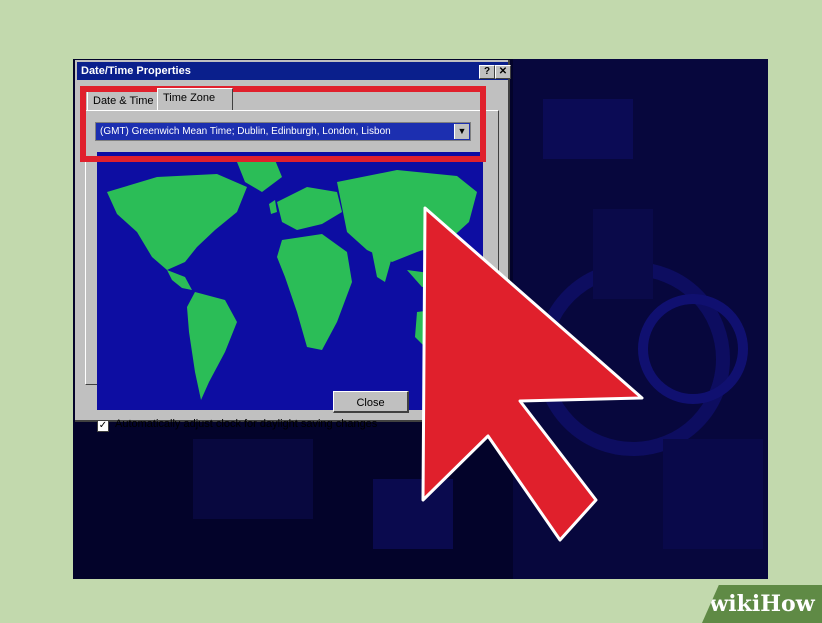  Describe the element at coordinates (294, 71) in the screenshot. I see `title-bar: Date/Time Properties ? ✕` at that location.